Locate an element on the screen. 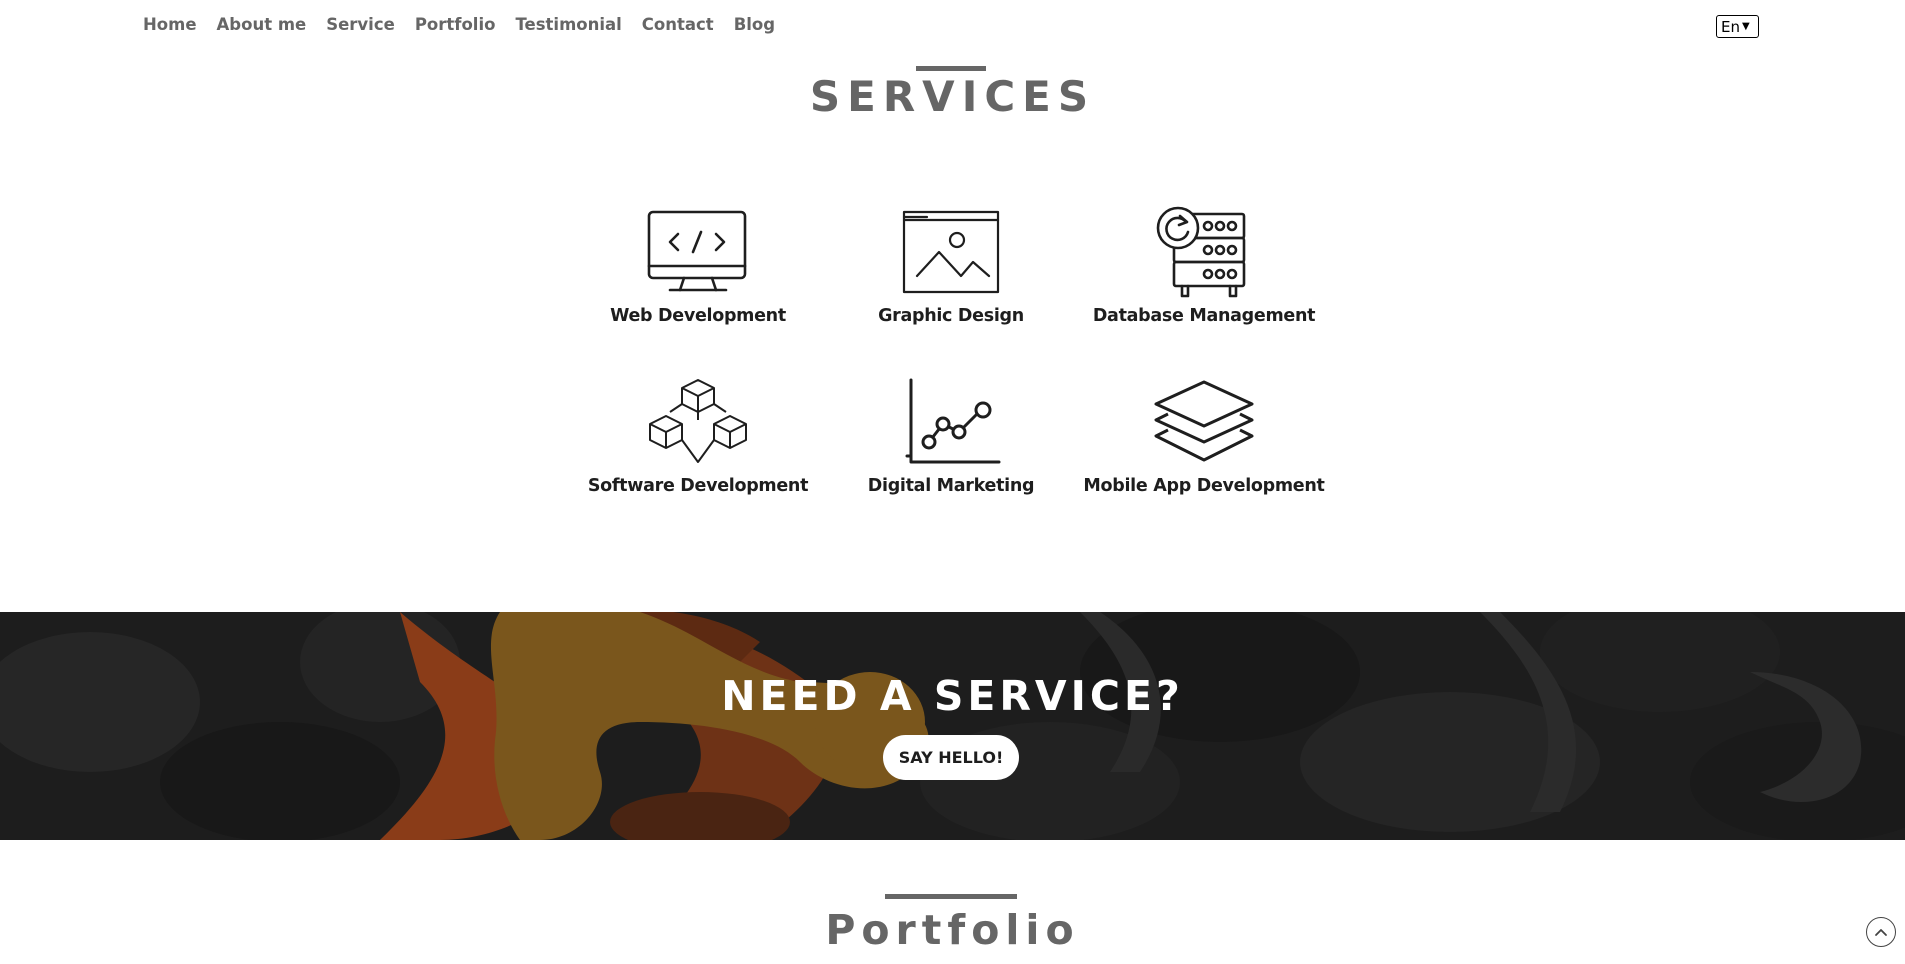  nav-link-service: Service is located at coordinates (360, 24).